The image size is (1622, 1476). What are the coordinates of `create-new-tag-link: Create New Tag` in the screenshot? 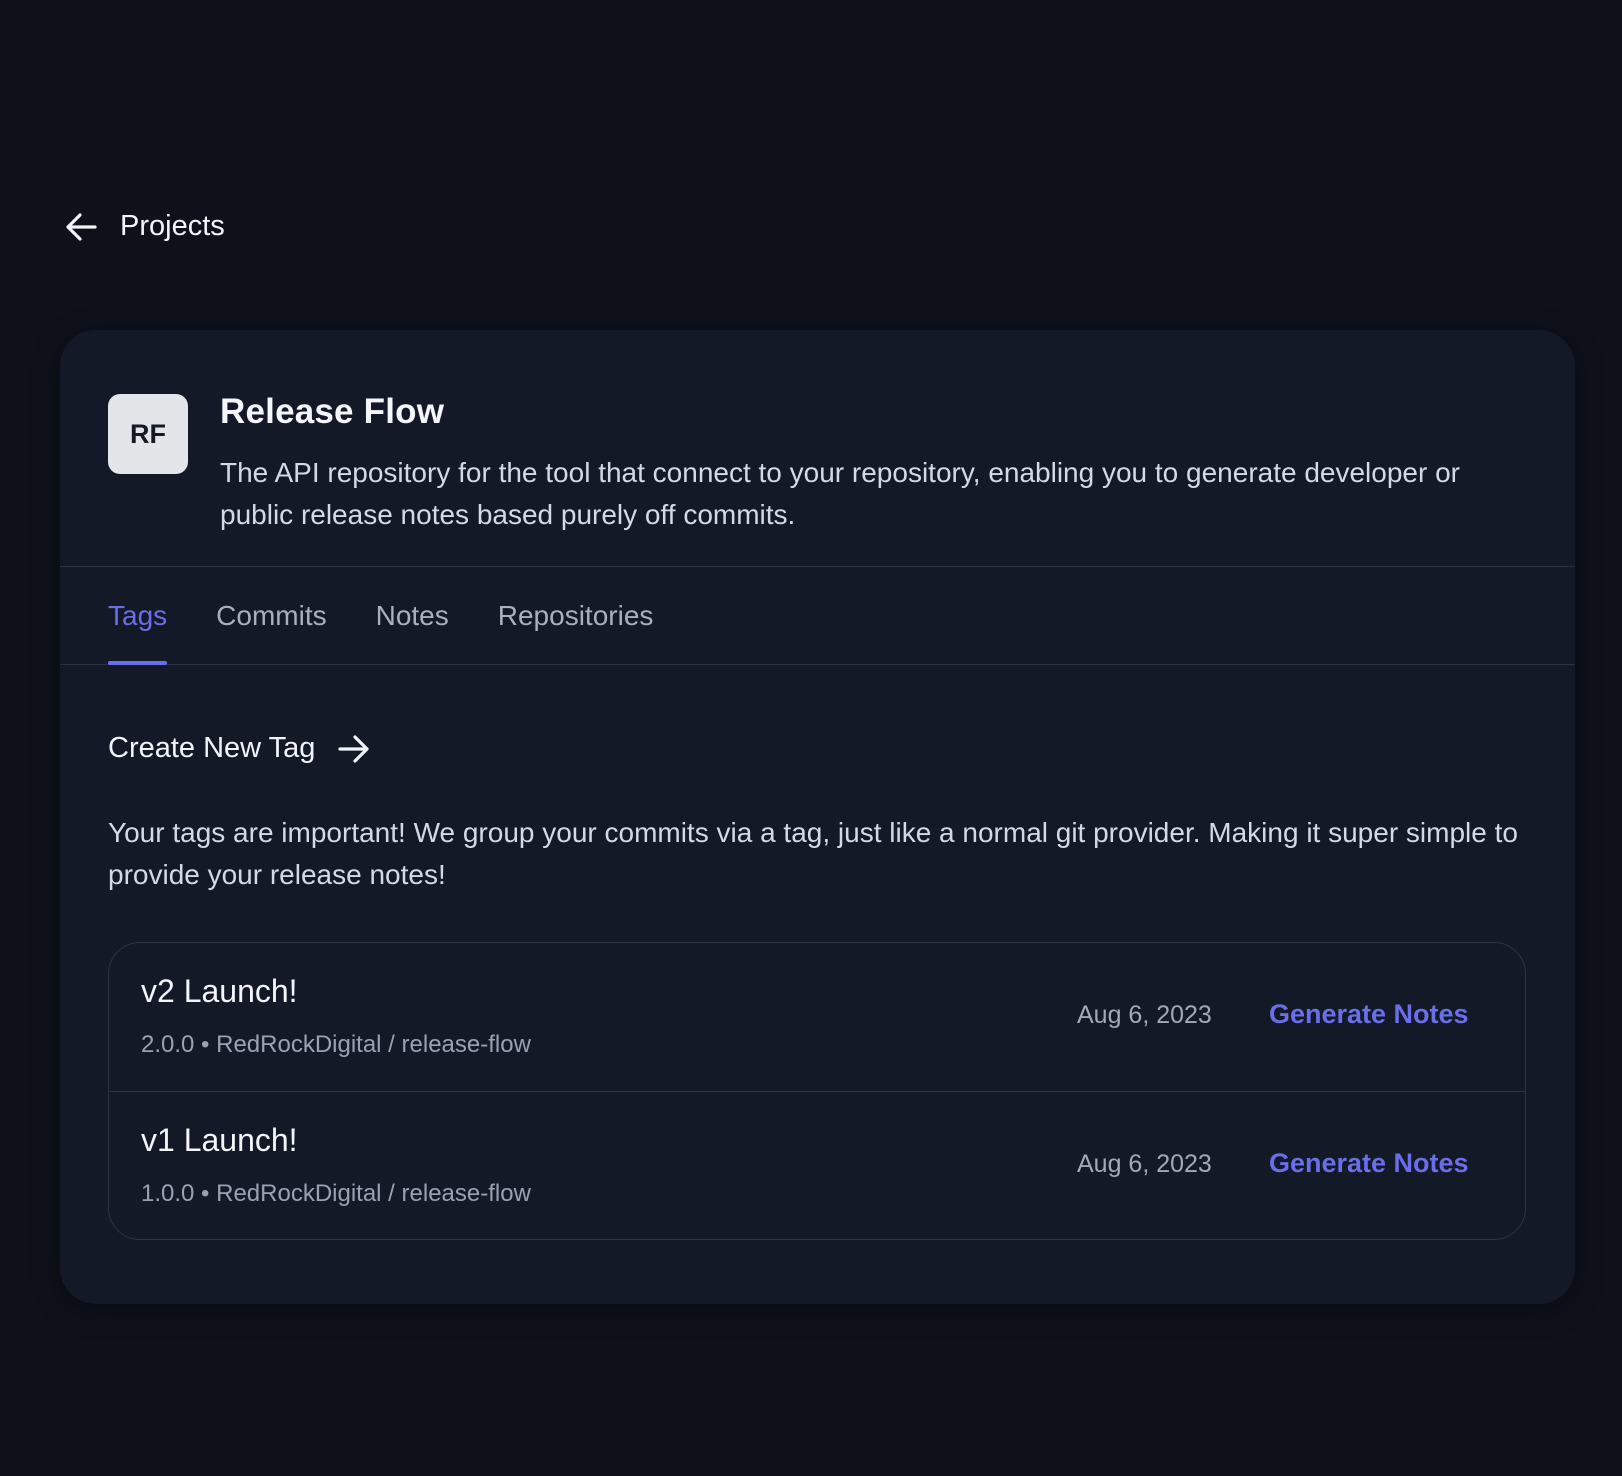 It's located at (239, 748).